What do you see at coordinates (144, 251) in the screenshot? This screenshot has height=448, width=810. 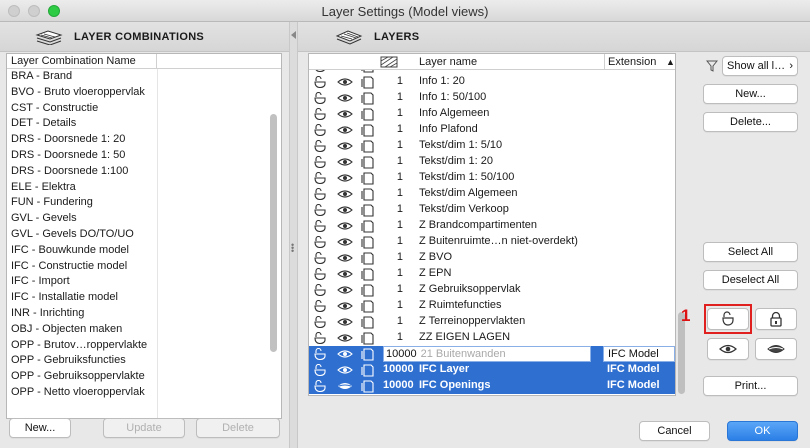 I see `combination-list-item: IFC - Bouwkunde model` at bounding box center [144, 251].